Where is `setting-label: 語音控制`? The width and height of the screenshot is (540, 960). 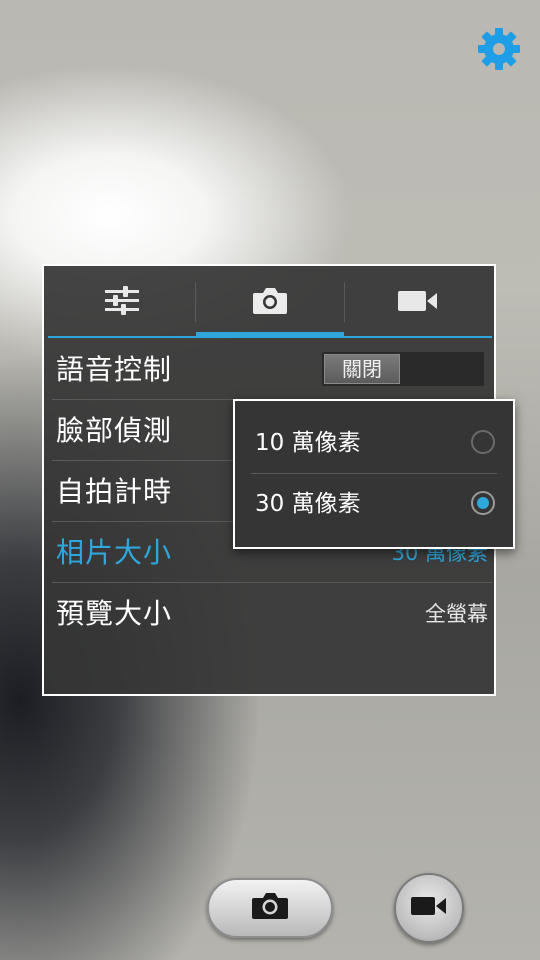 setting-label: 語音控制 is located at coordinates (114, 369).